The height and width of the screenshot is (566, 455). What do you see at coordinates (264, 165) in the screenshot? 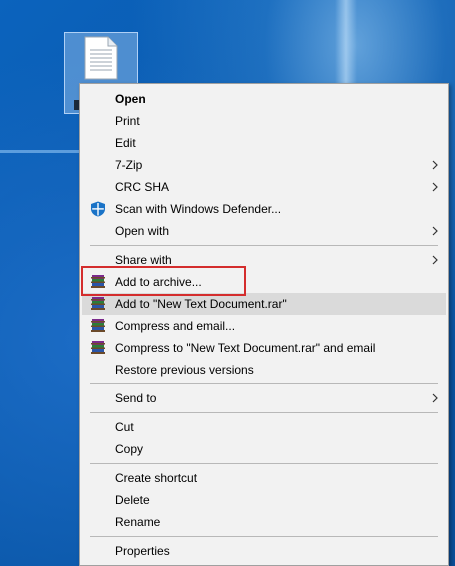
I see `menu-item-7zip: 7-Zip` at bounding box center [264, 165].